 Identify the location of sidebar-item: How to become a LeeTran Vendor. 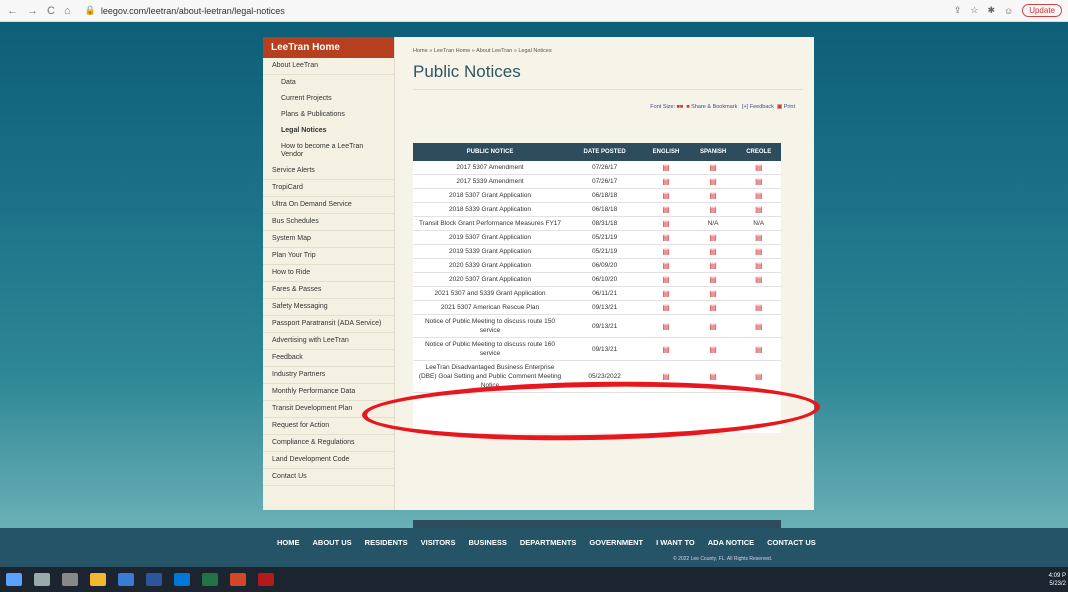
(328, 151).